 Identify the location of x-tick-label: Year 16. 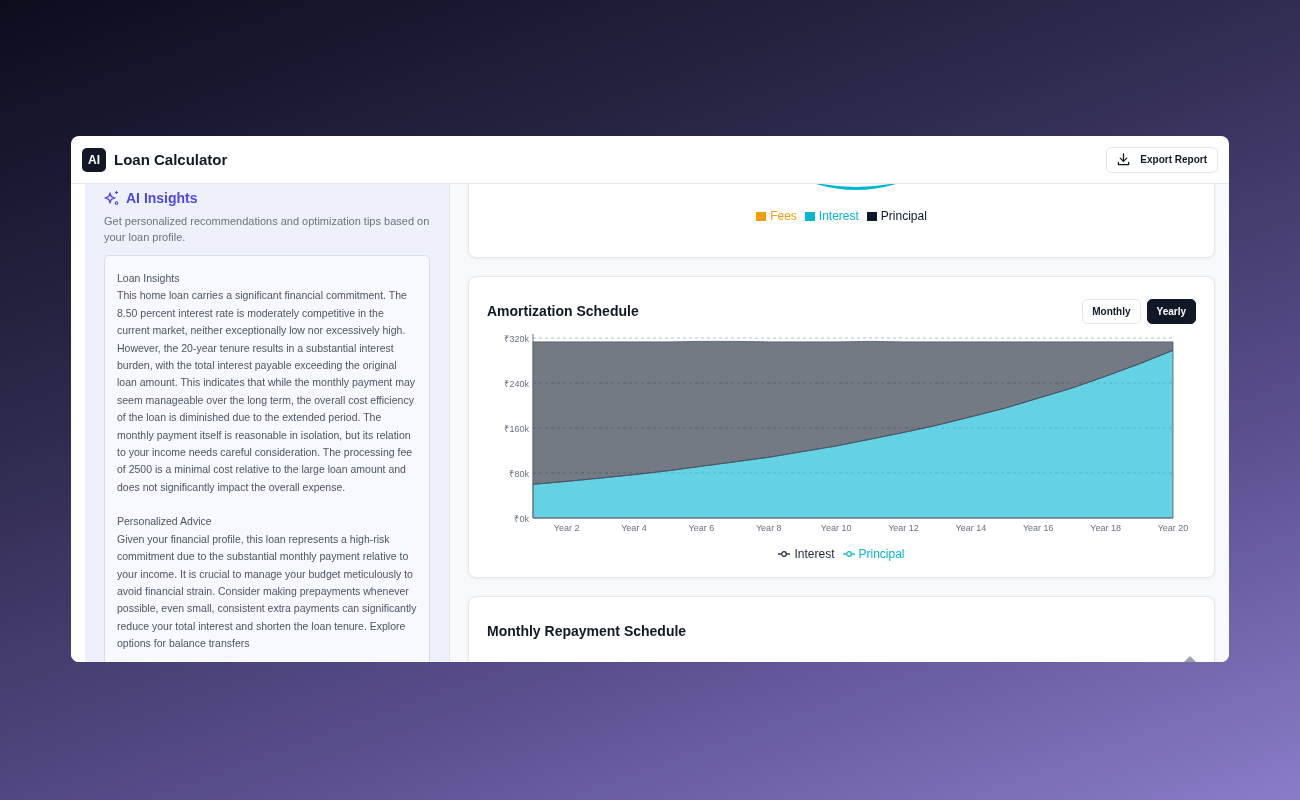
(1038, 528).